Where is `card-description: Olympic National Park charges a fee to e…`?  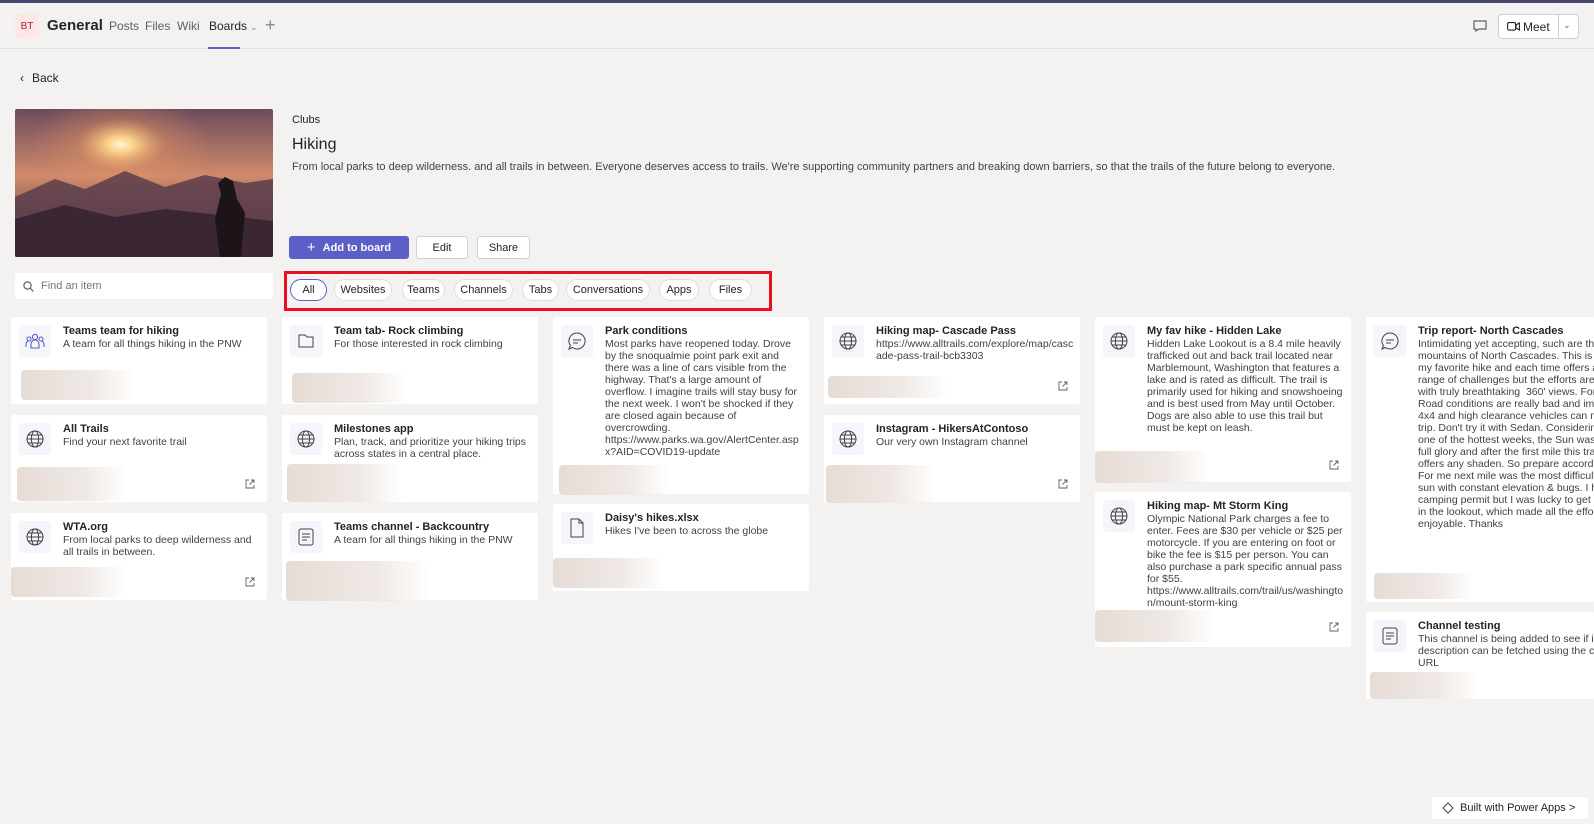 card-description: Olympic National Park charges a fee to e… is located at coordinates (1246, 561).